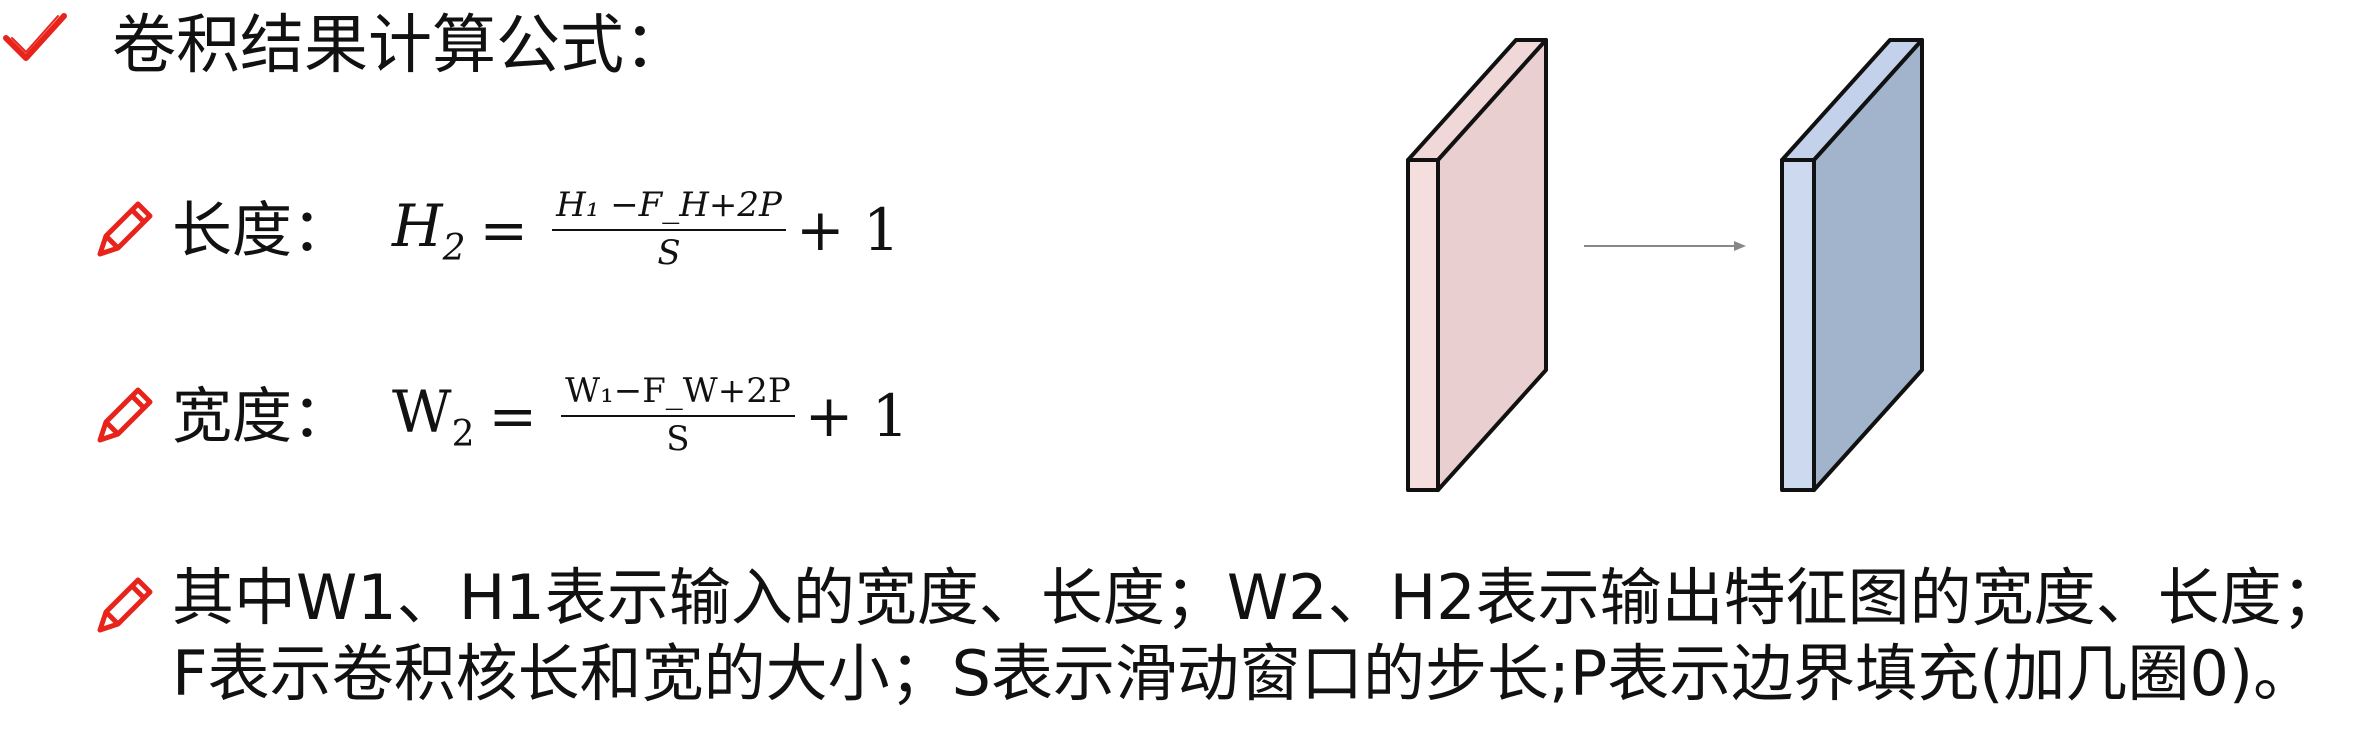 The height and width of the screenshot is (729, 2376). What do you see at coordinates (678, 439) in the screenshot?
I see `width-denominator: S` at bounding box center [678, 439].